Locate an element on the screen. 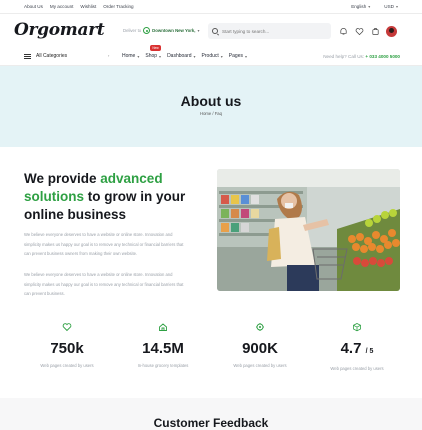 The height and width of the screenshot is (430, 422). stat-card: 750k Web pages created by users is located at coordinates (67, 345).